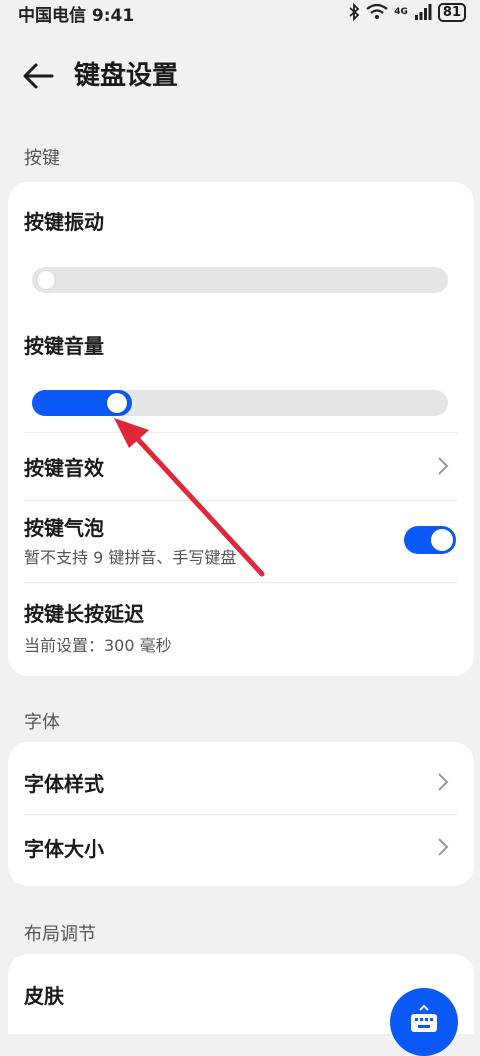  What do you see at coordinates (401, 12) in the screenshot?
I see `network-type: 4G` at bounding box center [401, 12].